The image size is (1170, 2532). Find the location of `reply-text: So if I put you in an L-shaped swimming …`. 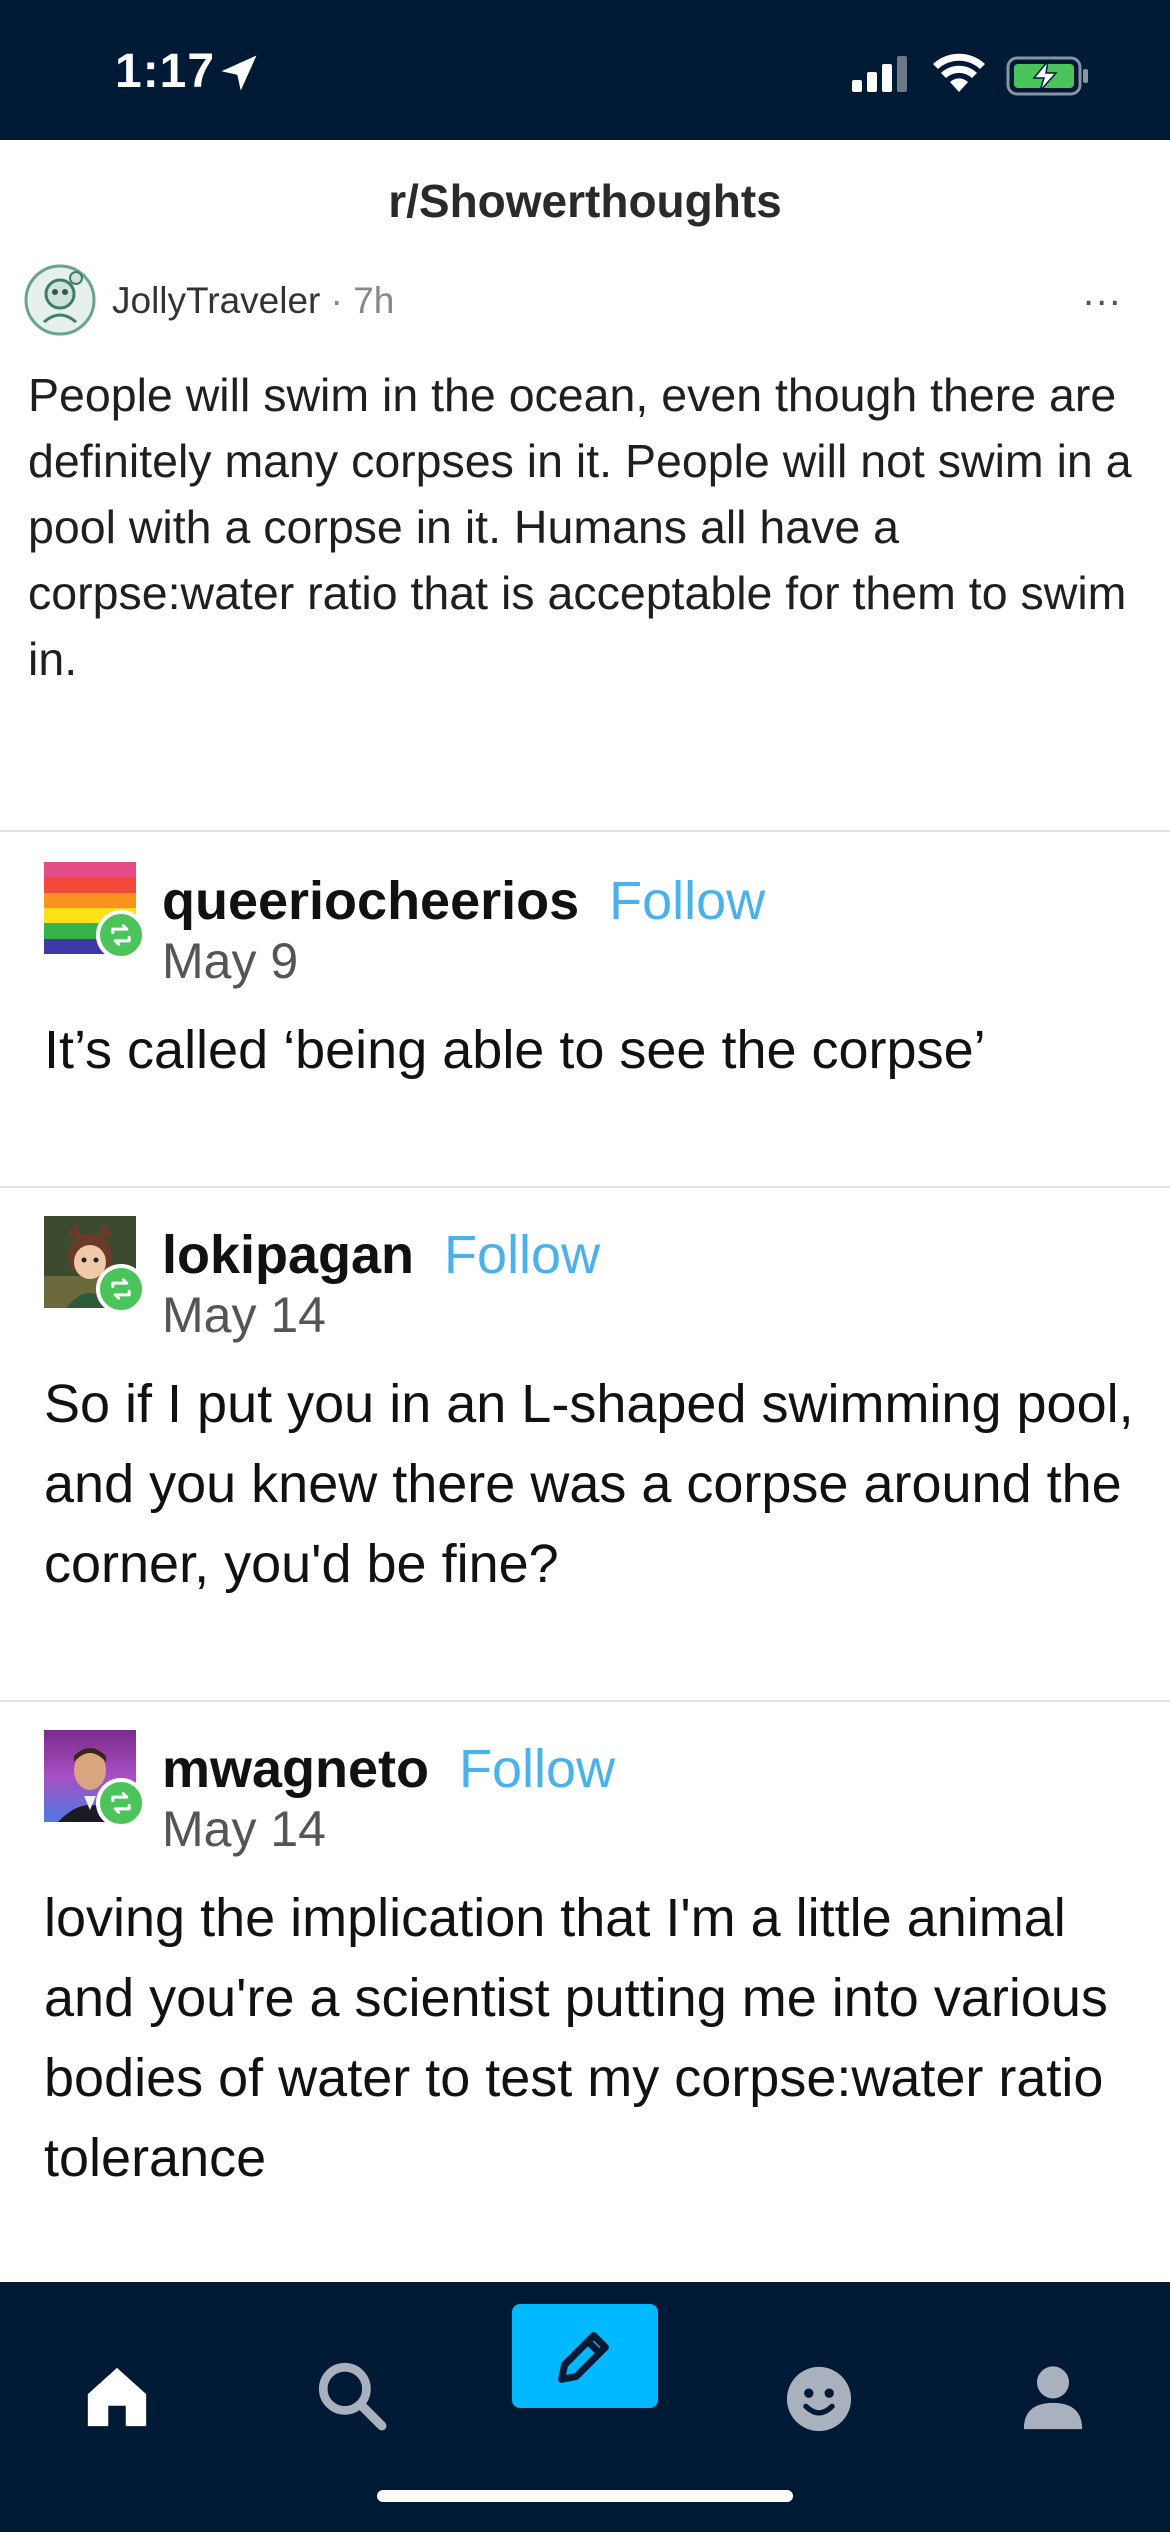

reply-text: So if I put you in an L-shaped swimming … is located at coordinates (589, 1484).